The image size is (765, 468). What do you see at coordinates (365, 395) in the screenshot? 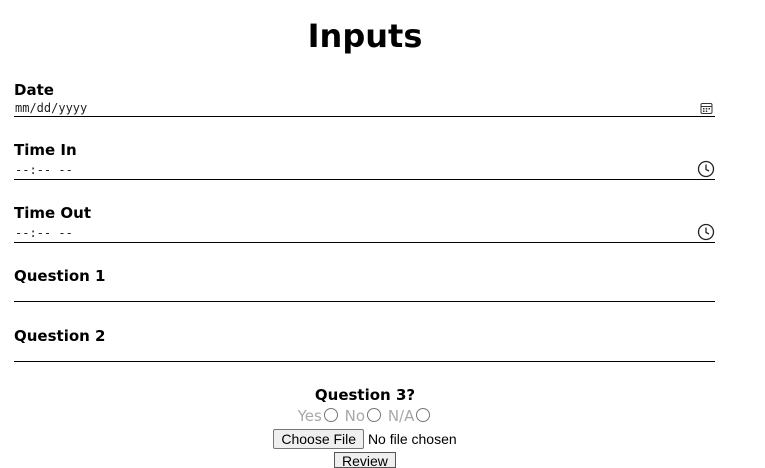
I see `question-3-label: Question 3?` at bounding box center [365, 395].